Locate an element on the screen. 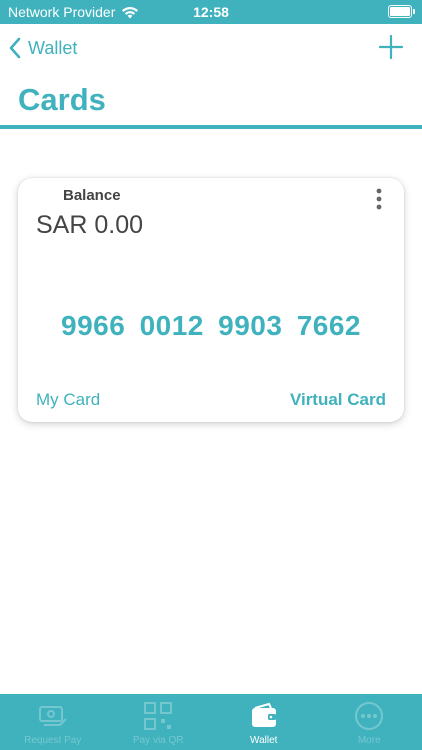 The width and height of the screenshot is (422, 750). card-number: 9966 0012 9903 7662 is located at coordinates (211, 325).